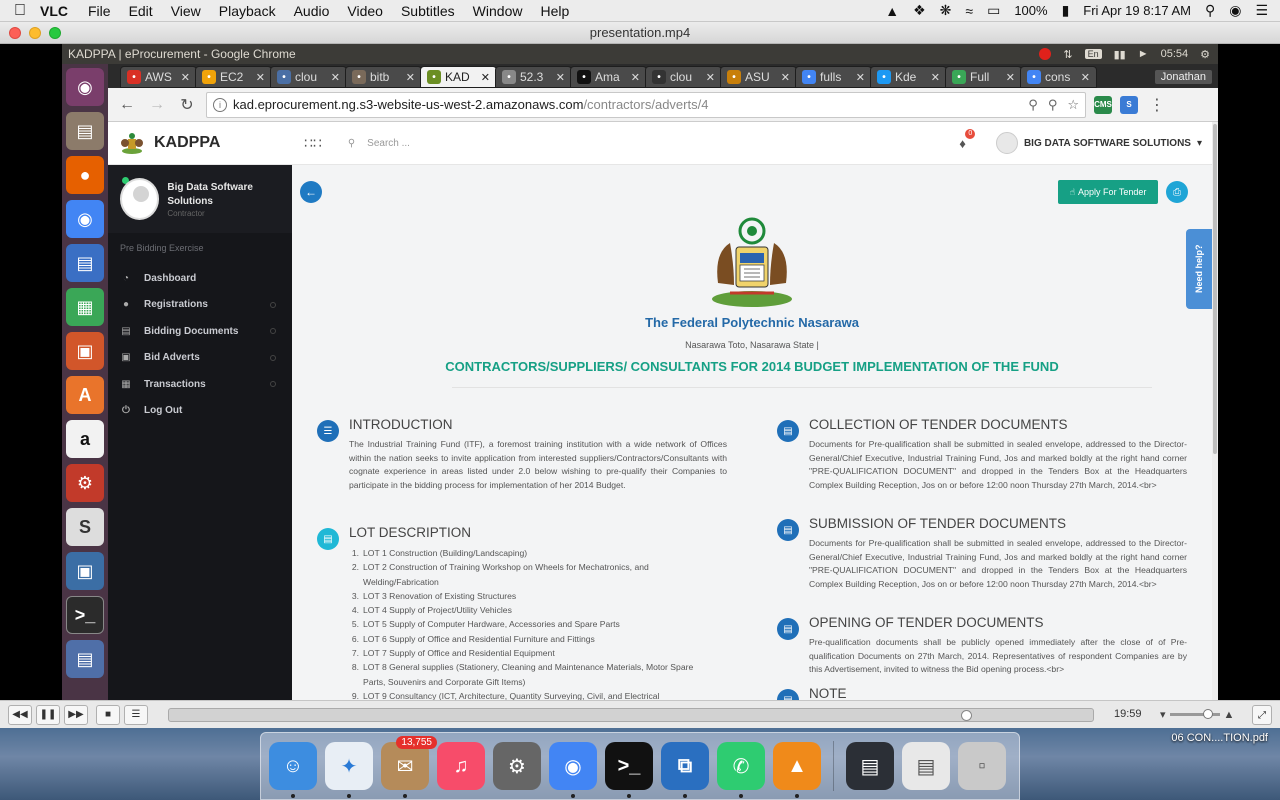  Describe the element at coordinates (141, 11) in the screenshot. I see `menu-edit: Edit` at that location.